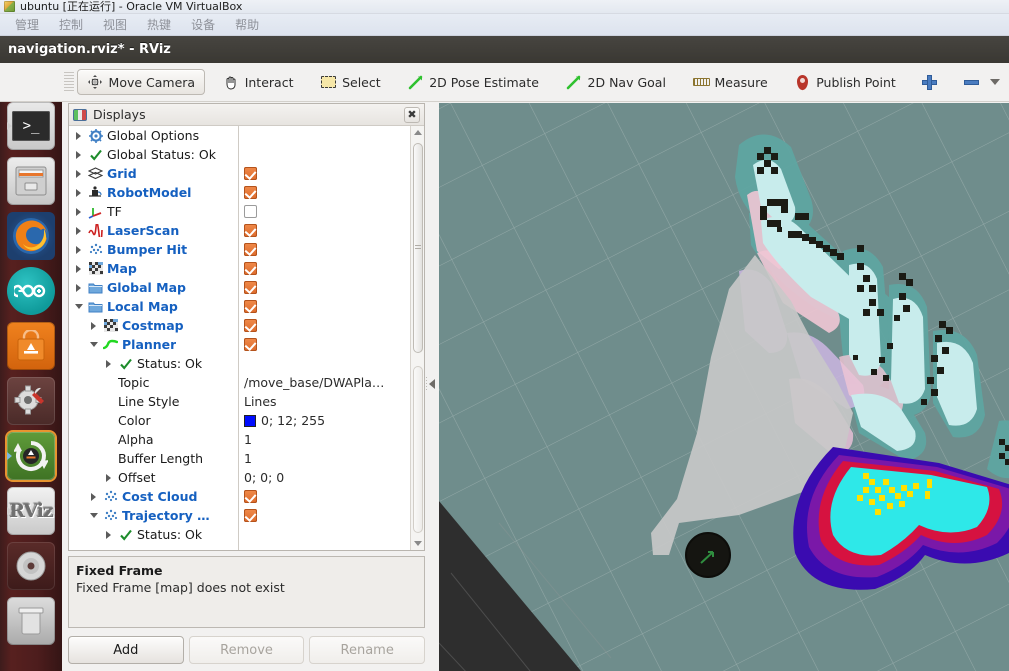  I want to click on tree-row: Offset 0; 0; 0, so click(239, 477).